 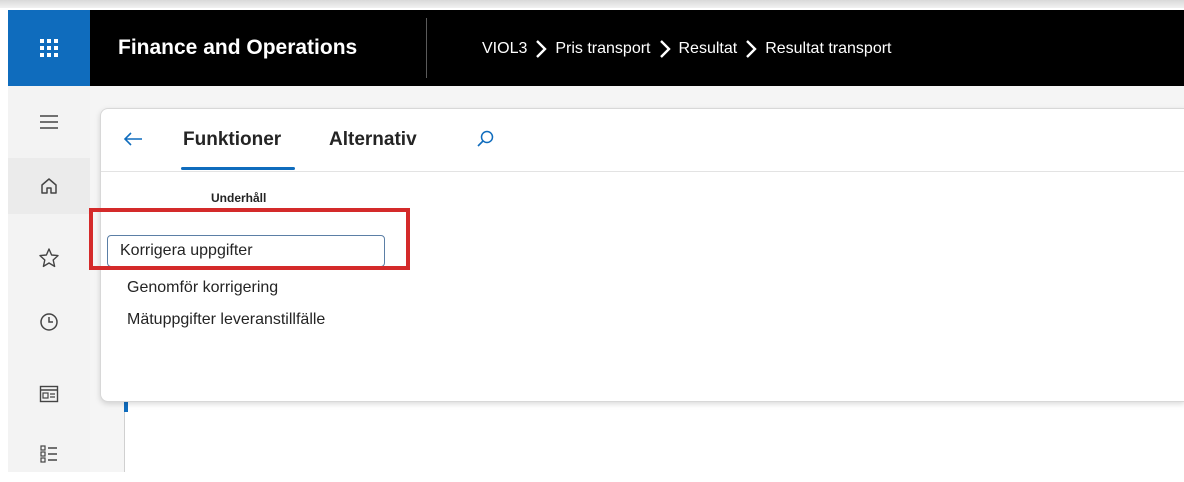 I want to click on nav-favorites, so click(x=49, y=258).